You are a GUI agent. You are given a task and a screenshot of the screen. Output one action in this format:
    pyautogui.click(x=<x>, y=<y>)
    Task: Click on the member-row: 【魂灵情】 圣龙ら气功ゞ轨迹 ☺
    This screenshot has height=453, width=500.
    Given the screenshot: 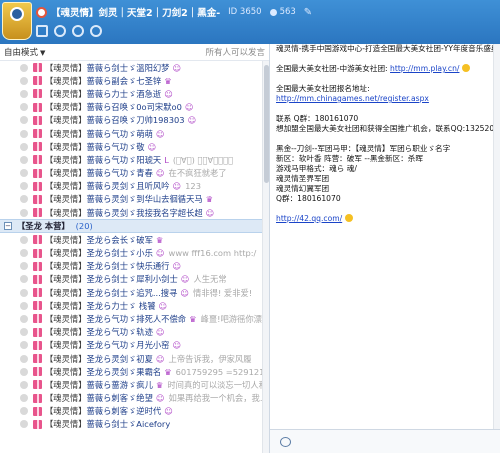 What is the action you would take?
    pyautogui.click(x=131, y=332)
    